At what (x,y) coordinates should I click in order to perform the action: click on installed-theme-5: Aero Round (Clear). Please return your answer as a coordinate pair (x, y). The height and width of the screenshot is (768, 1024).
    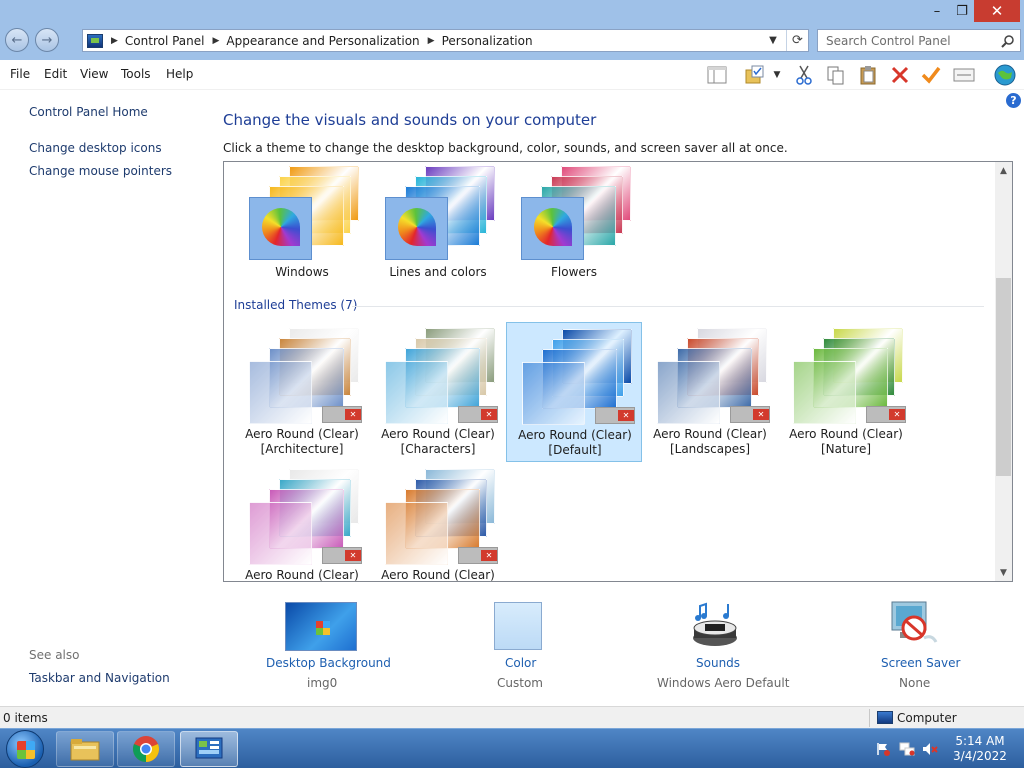
    Looking at the image, I should click on (302, 522).